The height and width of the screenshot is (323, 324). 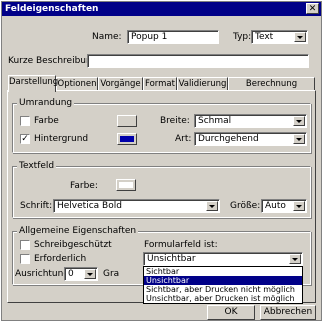 What do you see at coordinates (25, 259) in the screenshot?
I see `required-checkbox` at bounding box center [25, 259].